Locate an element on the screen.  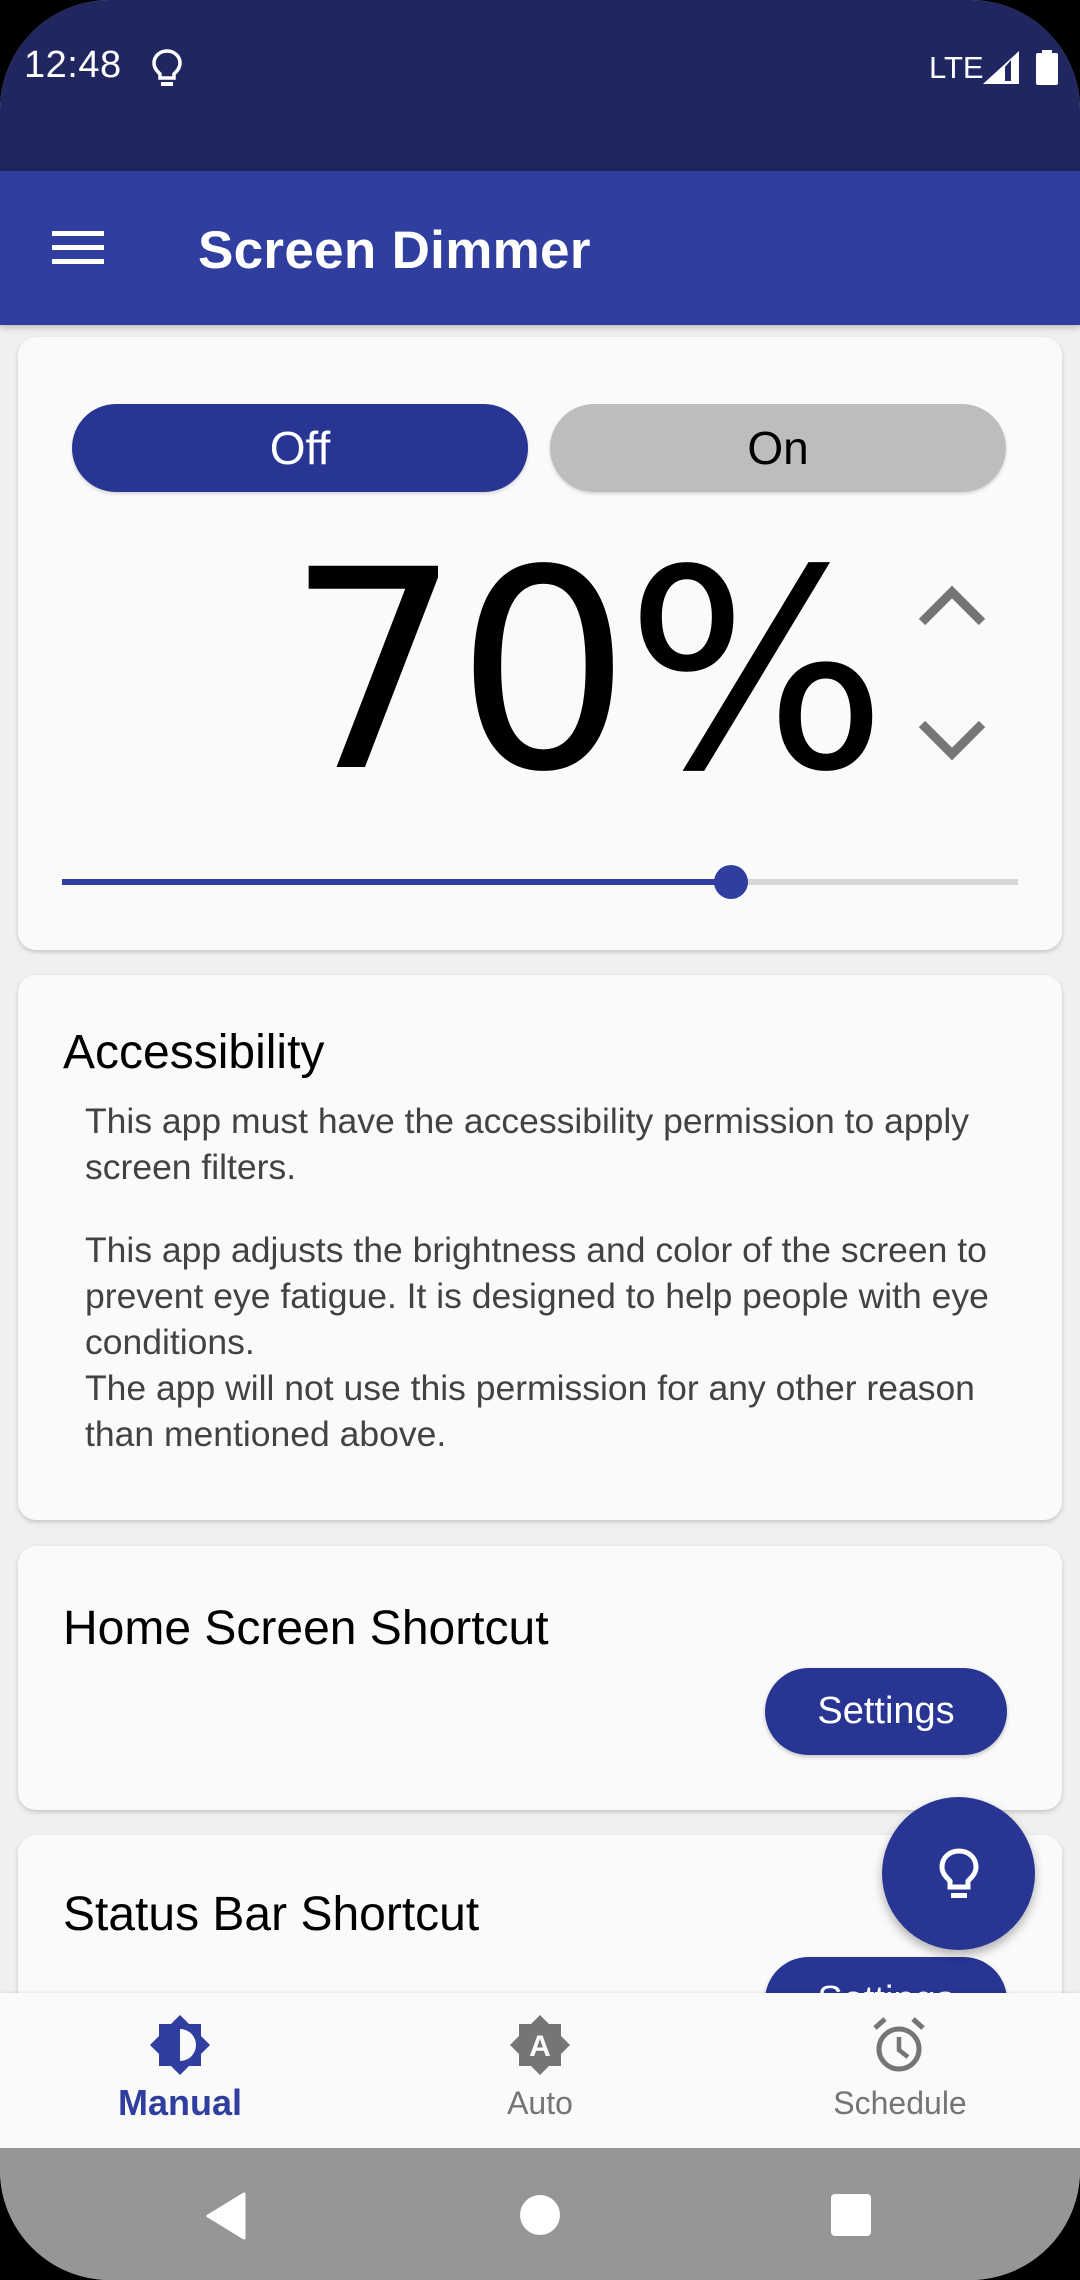
bottom-navigation: Manual A Auto Schedule is located at coordinates (540, 2070).